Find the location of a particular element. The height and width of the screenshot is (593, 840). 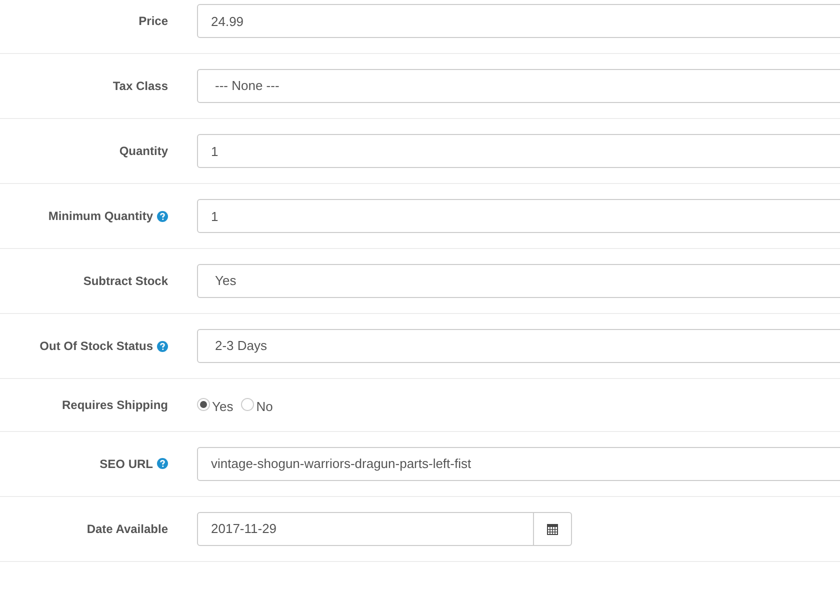

calendar-button is located at coordinates (553, 529).